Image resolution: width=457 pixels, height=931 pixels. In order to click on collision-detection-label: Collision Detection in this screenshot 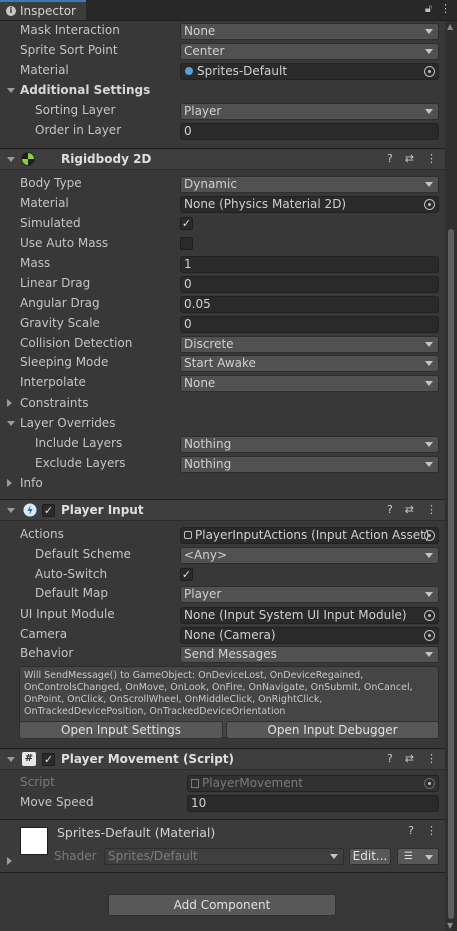, I will do `click(76, 343)`.